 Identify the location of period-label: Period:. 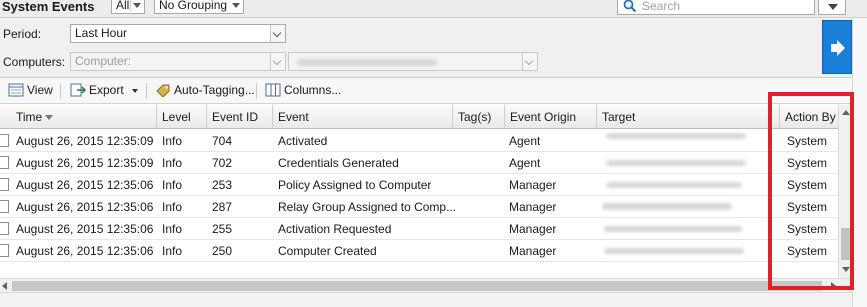
(22, 34).